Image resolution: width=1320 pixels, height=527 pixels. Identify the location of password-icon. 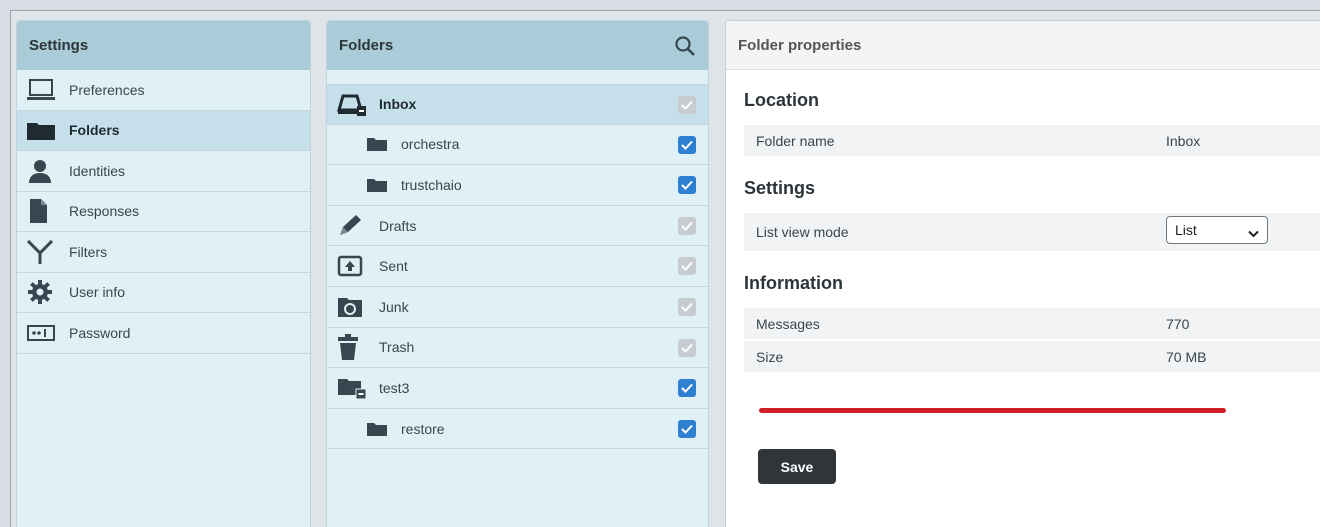
(42, 333).